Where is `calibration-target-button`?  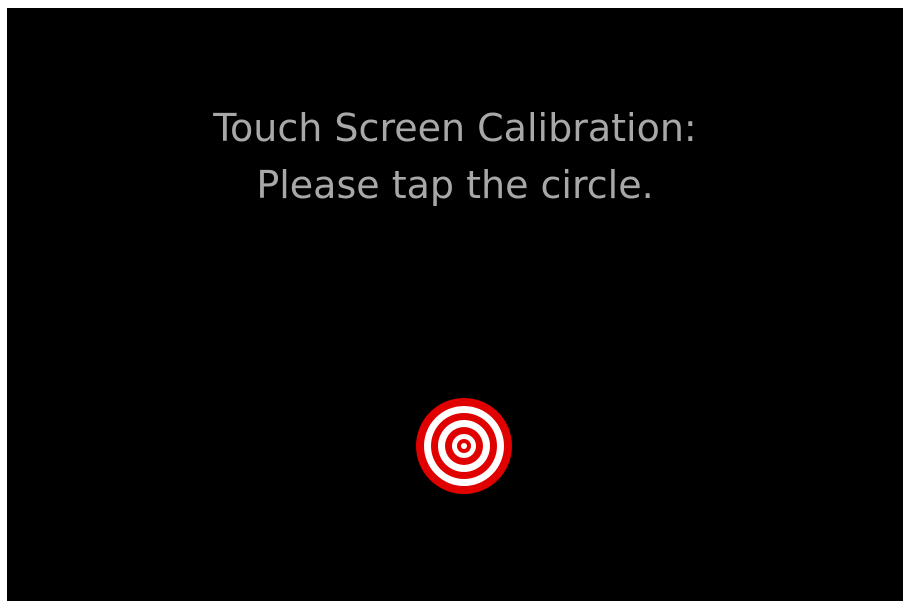 calibration-target-button is located at coordinates (464, 446).